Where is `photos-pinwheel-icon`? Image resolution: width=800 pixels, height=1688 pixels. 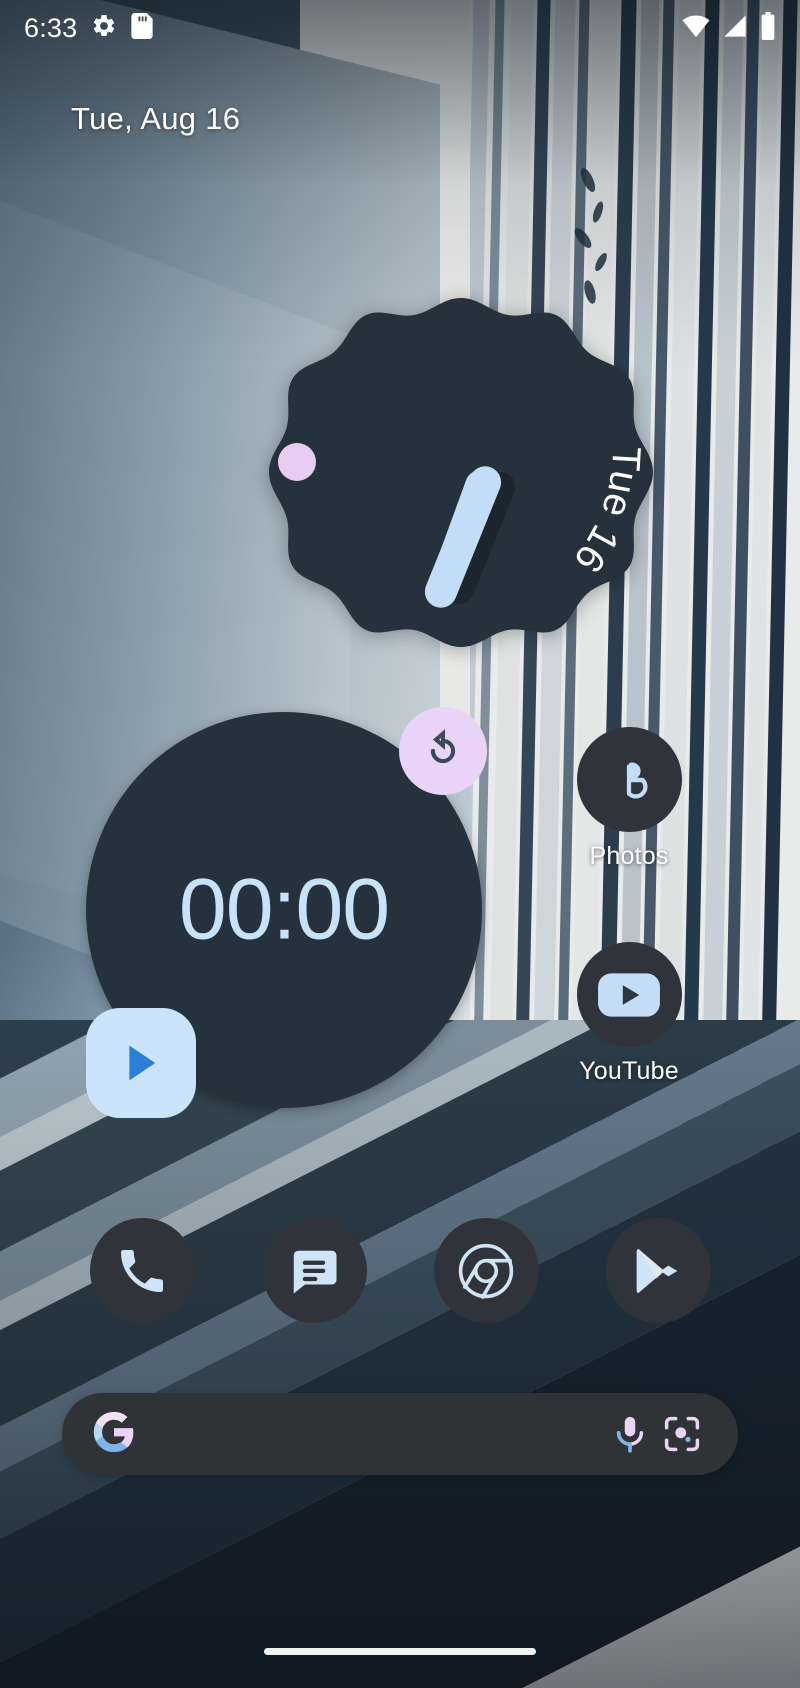
photos-pinwheel-icon is located at coordinates (637, 780).